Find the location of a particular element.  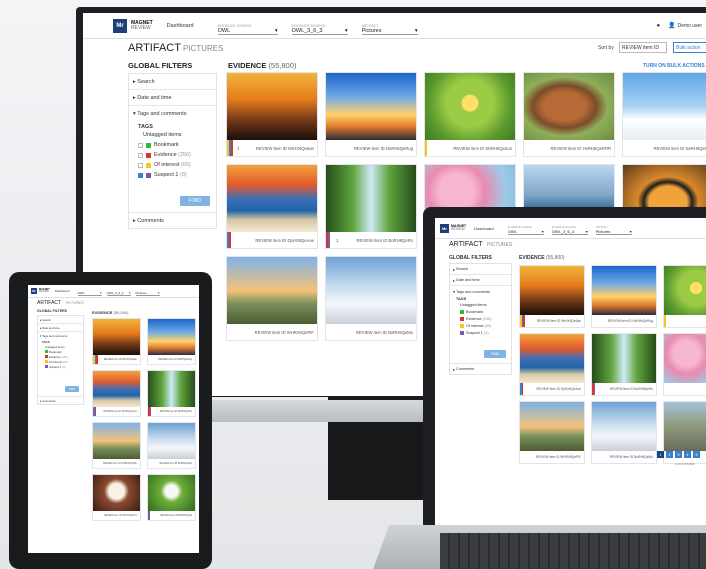

user-name: Demo user is located at coordinates (690, 26).